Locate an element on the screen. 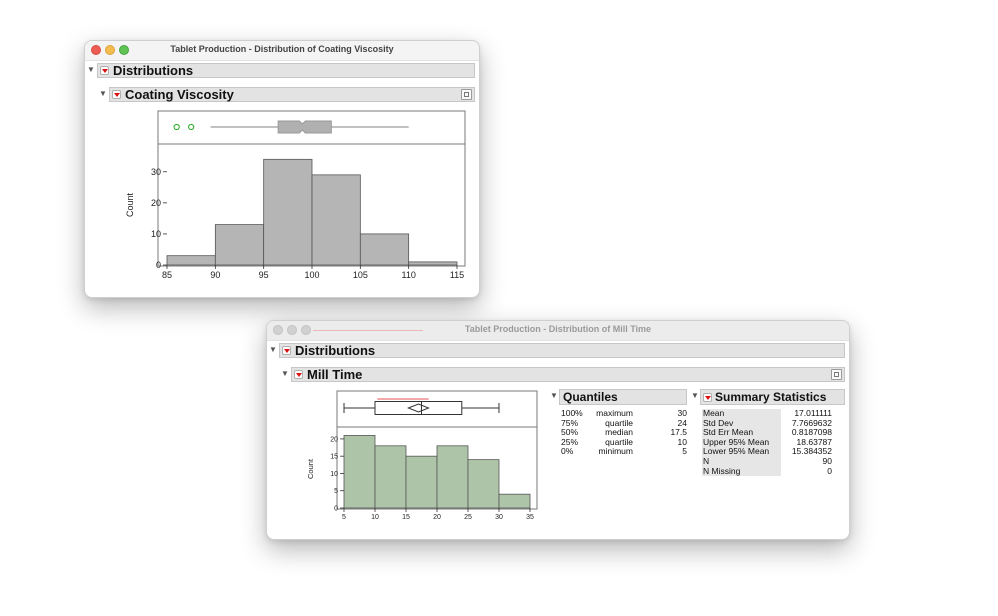 The height and width of the screenshot is (616, 998). y-tick-label: 5 is located at coordinates (336, 491).